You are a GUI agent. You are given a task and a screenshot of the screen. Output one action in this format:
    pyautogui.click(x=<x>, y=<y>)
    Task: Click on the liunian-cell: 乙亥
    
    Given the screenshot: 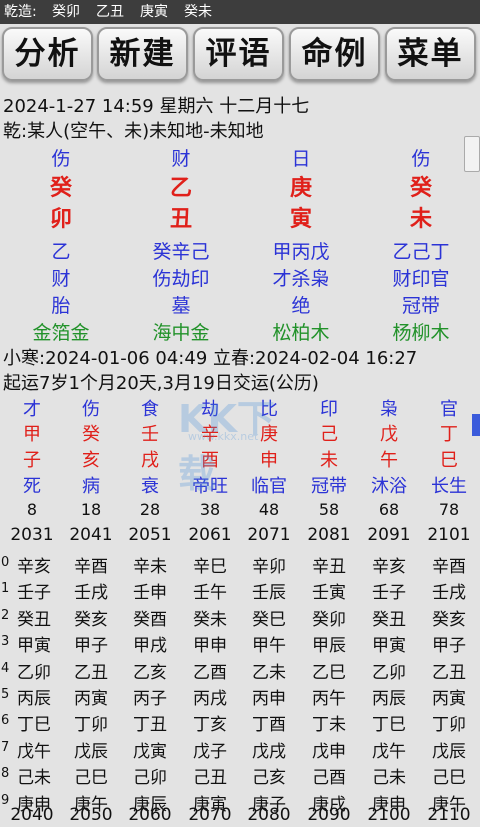 What is the action you would take?
    pyautogui.click(x=150, y=670)
    